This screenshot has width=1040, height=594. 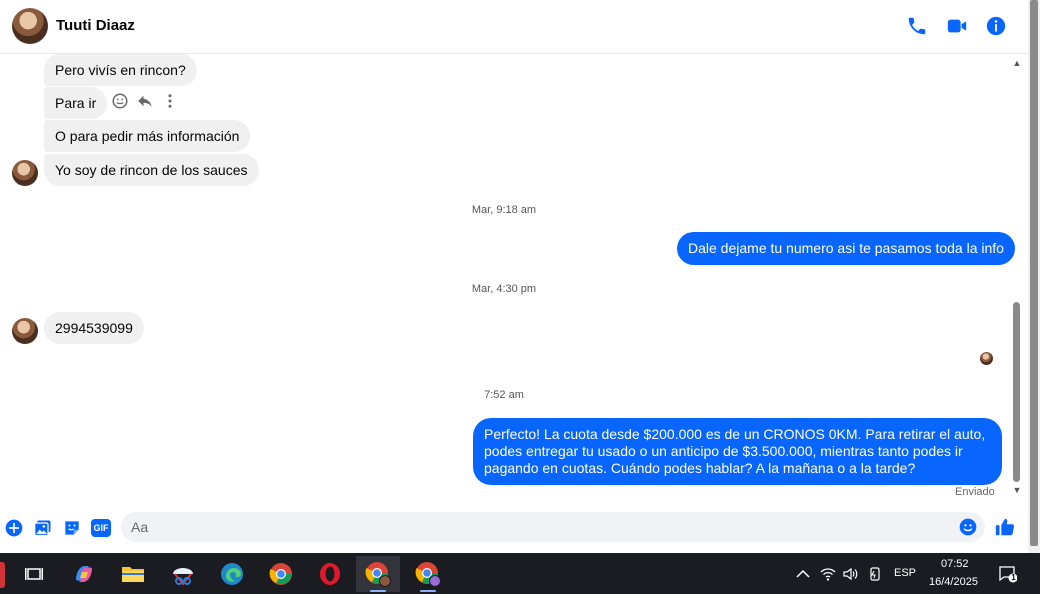 I want to click on message-timestamp: Mar, 4:30 pm, so click(x=504, y=289).